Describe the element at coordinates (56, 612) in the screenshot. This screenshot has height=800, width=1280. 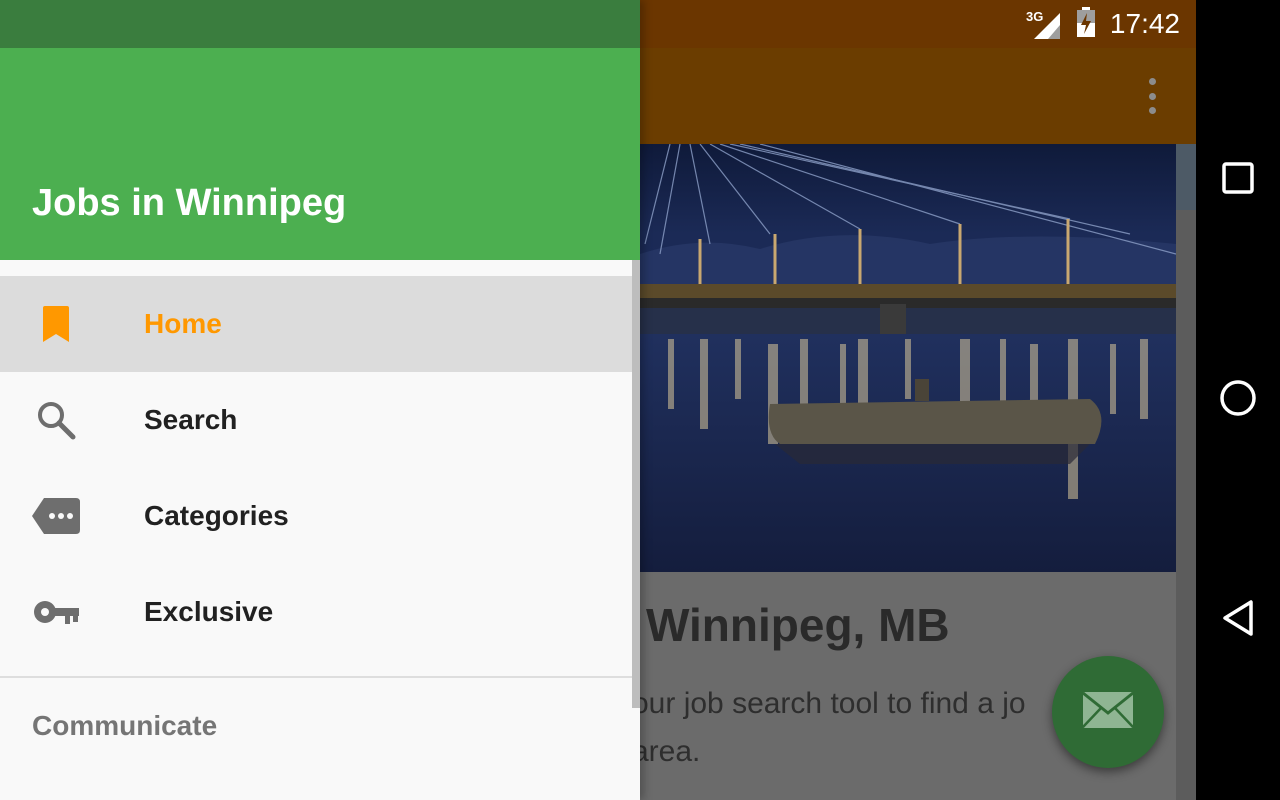
I see `key-icon` at that location.